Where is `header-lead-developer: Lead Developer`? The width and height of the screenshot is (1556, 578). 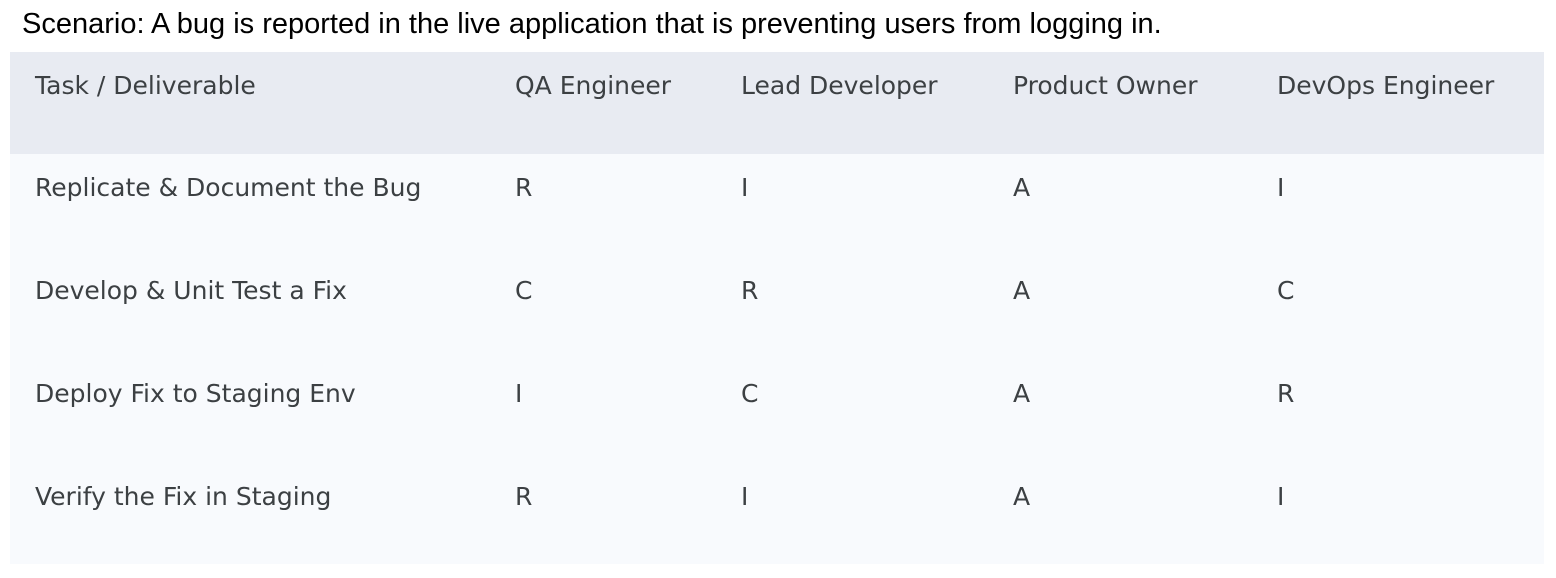 header-lead-developer: Lead Developer is located at coordinates (839, 85).